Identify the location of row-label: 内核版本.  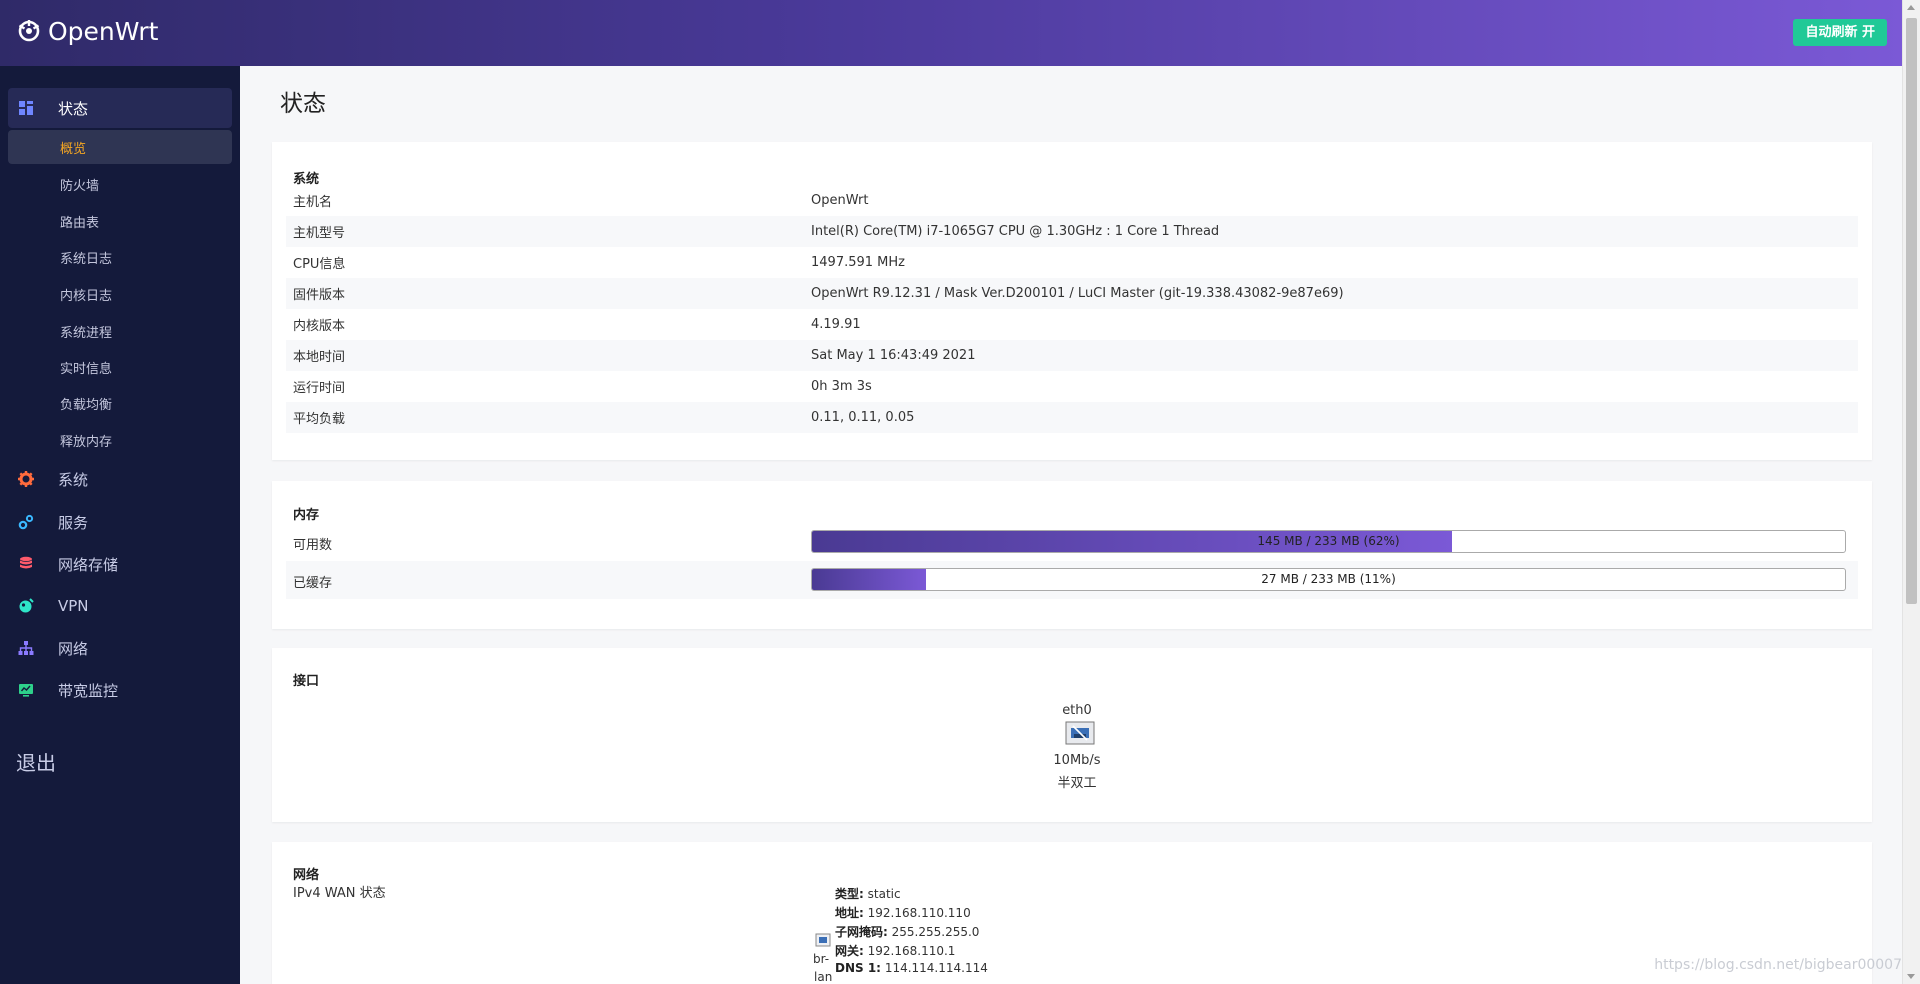
(319, 326).